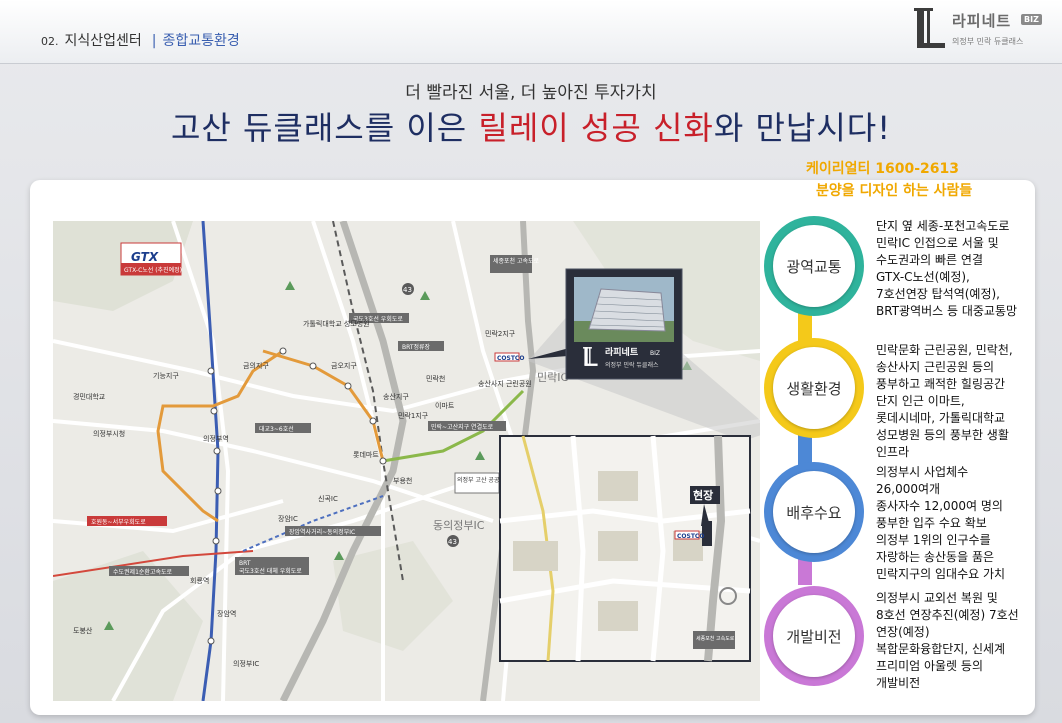 The height and width of the screenshot is (723, 1062). Describe the element at coordinates (142, 572) in the screenshot. I see `label-sudo: 수도권제1순환고속도로` at that location.